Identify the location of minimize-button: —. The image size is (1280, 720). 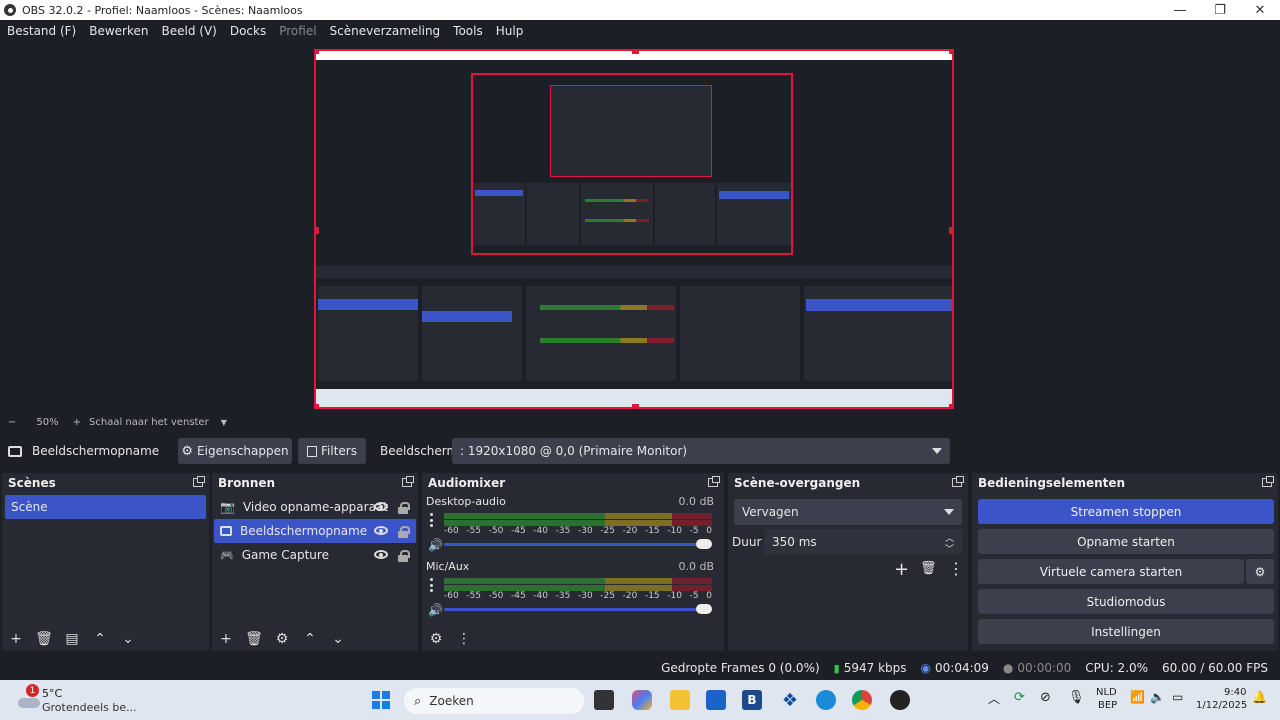
(1180, 10).